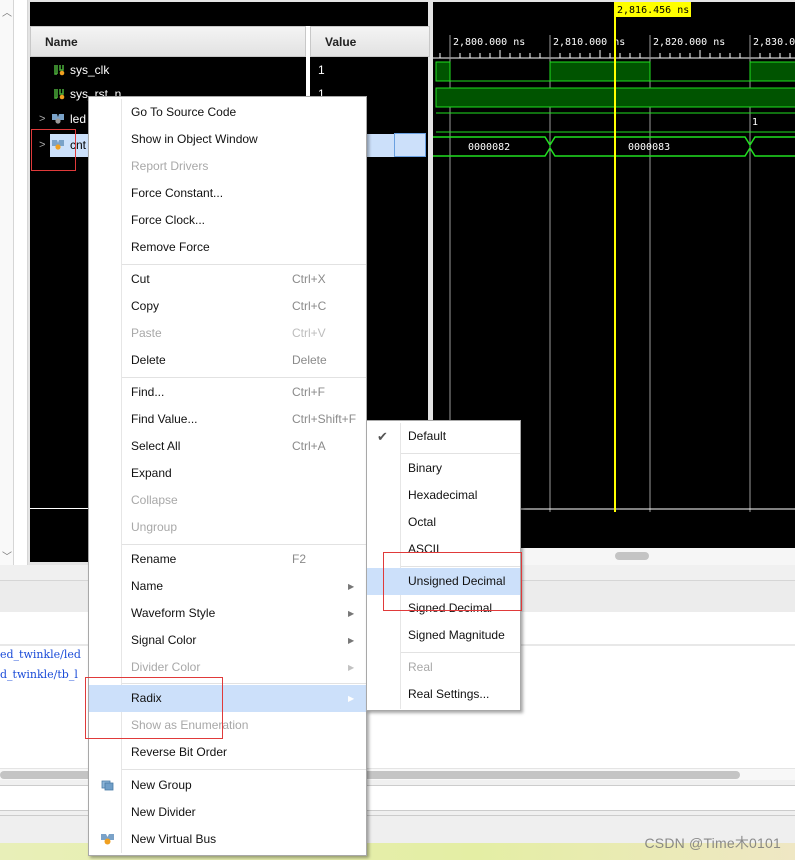 This screenshot has height=860, width=795. I want to click on scroll-up-icon: ︿, so click(7, 11).